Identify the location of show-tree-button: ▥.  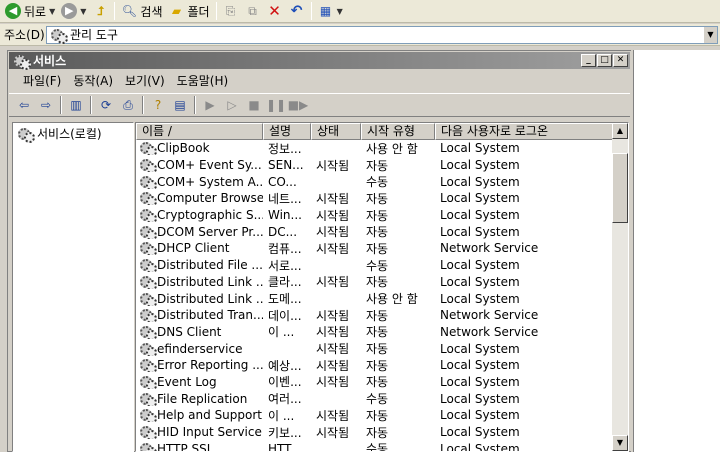
(76, 105).